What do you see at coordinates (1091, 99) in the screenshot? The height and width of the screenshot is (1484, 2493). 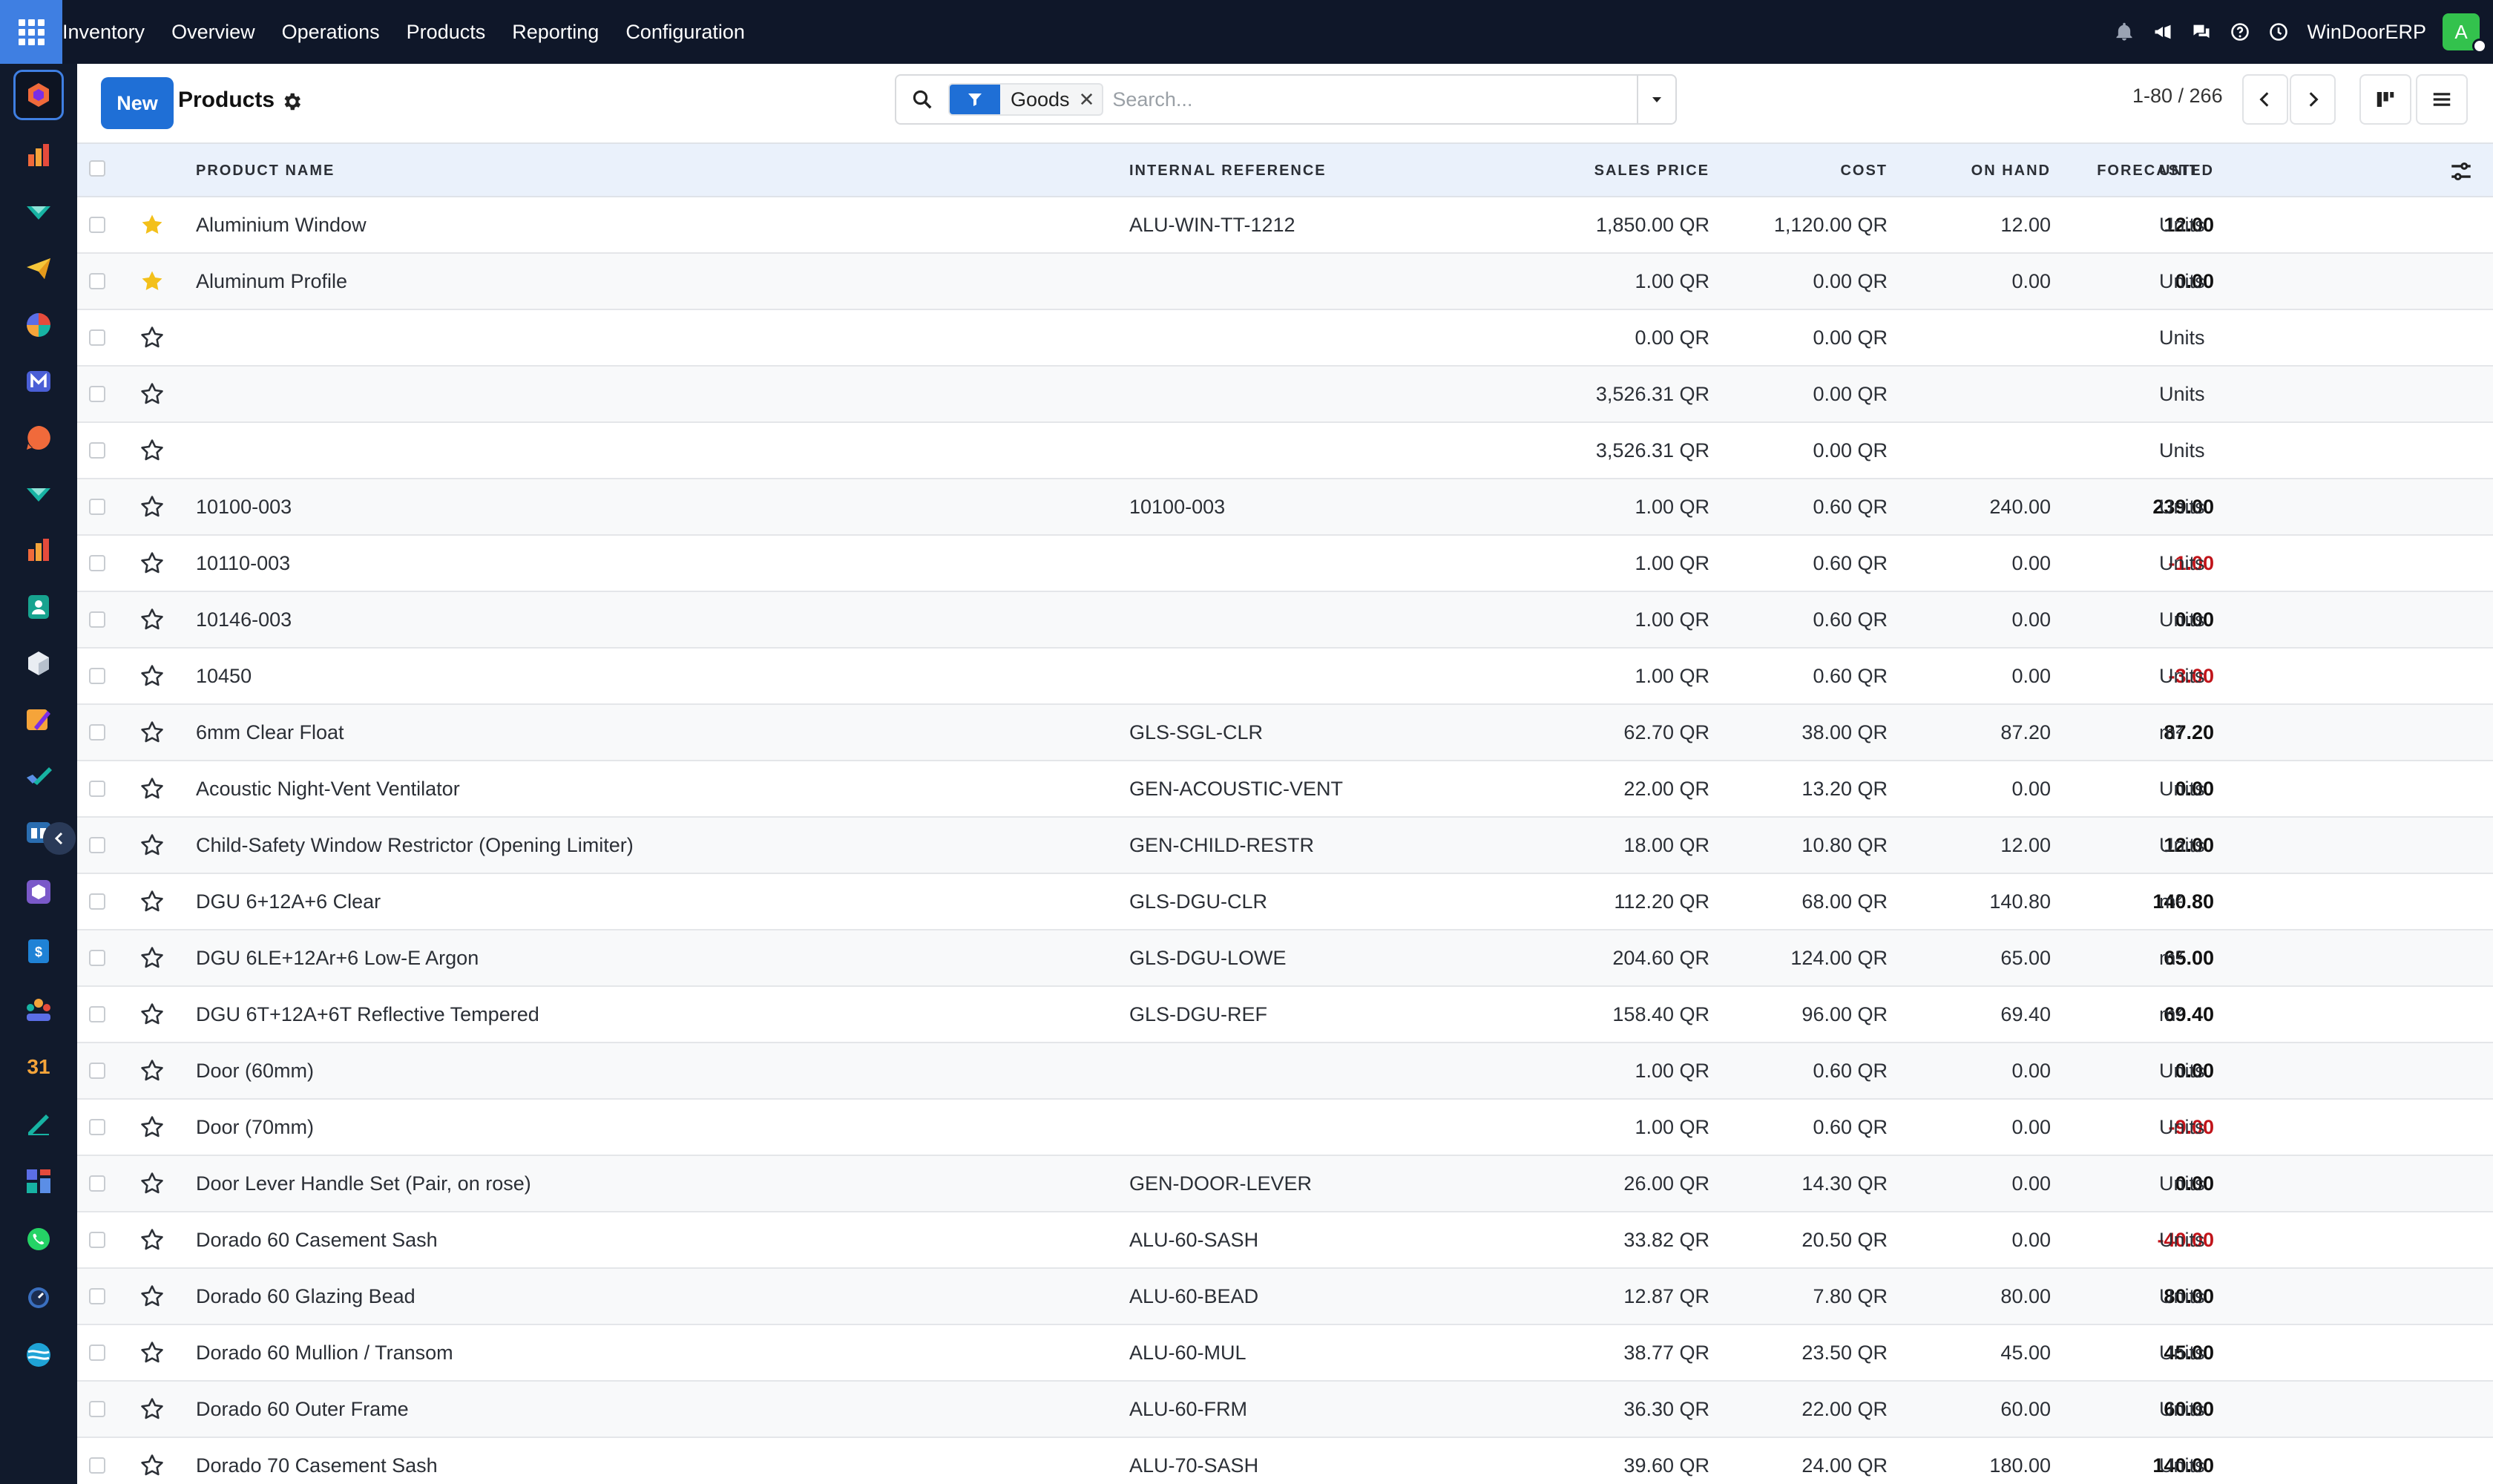 I see `facet-remove-icon: ✕` at bounding box center [1091, 99].